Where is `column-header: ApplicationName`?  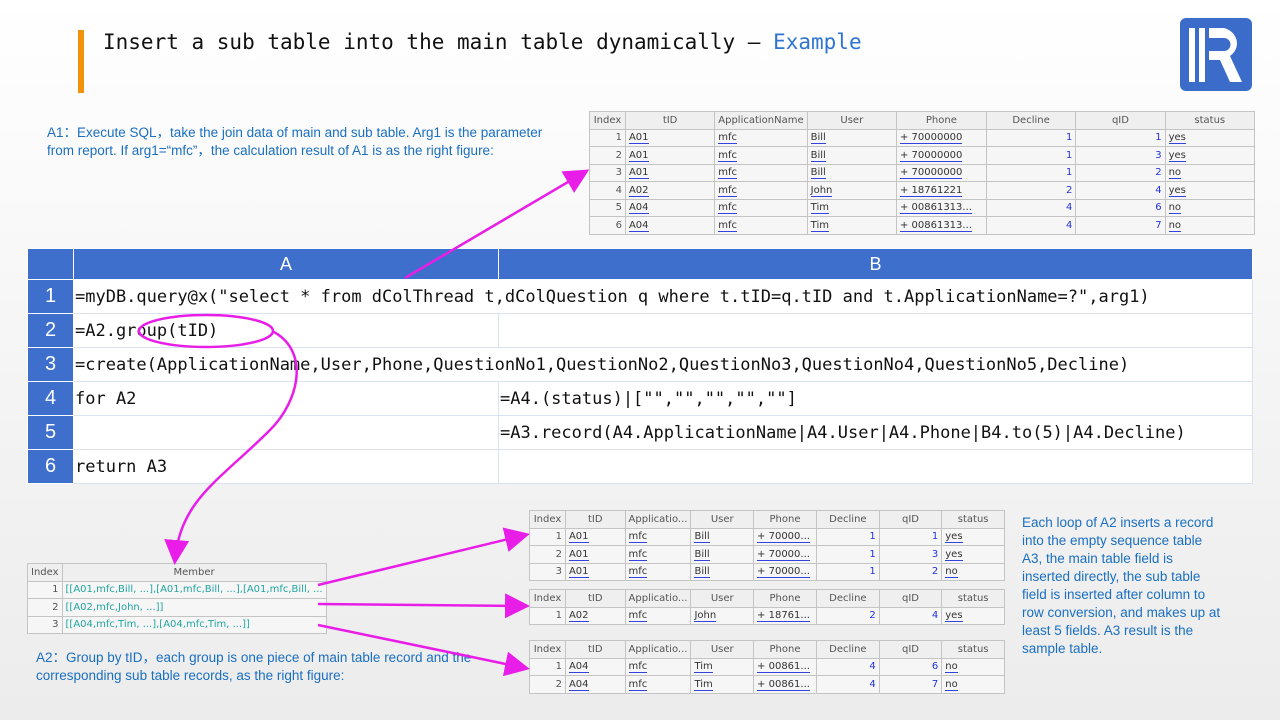 column-header: ApplicationName is located at coordinates (761, 120).